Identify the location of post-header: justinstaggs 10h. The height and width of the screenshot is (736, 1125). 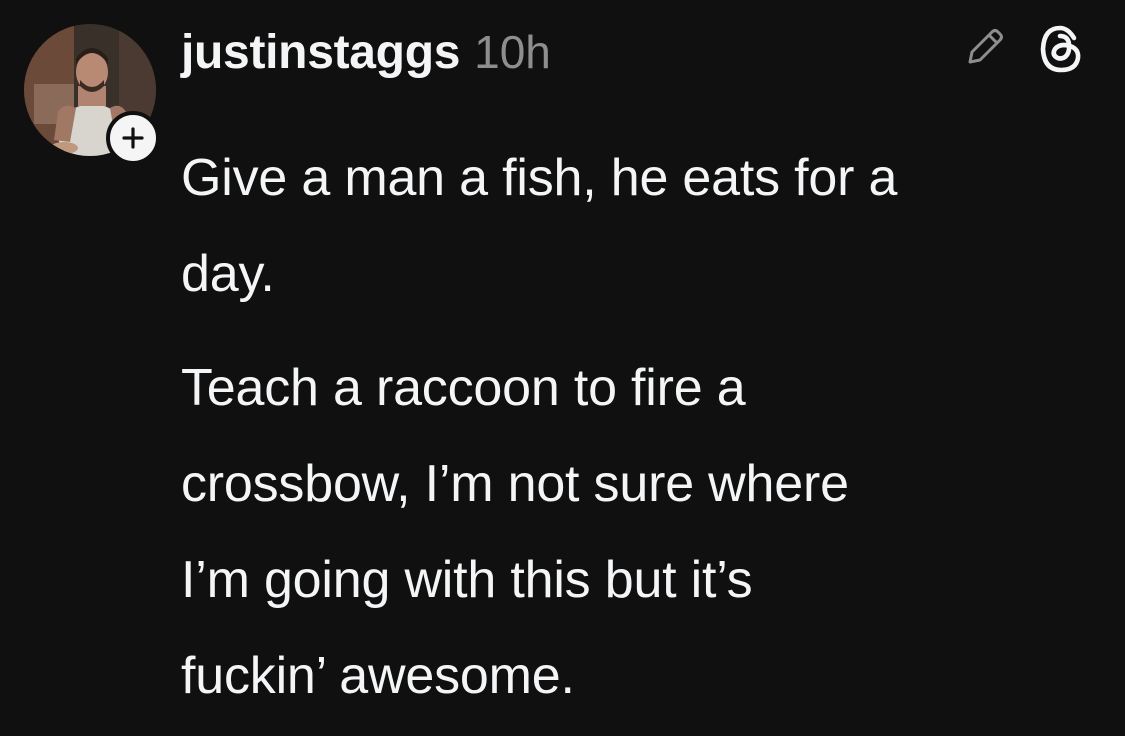
(366, 60).